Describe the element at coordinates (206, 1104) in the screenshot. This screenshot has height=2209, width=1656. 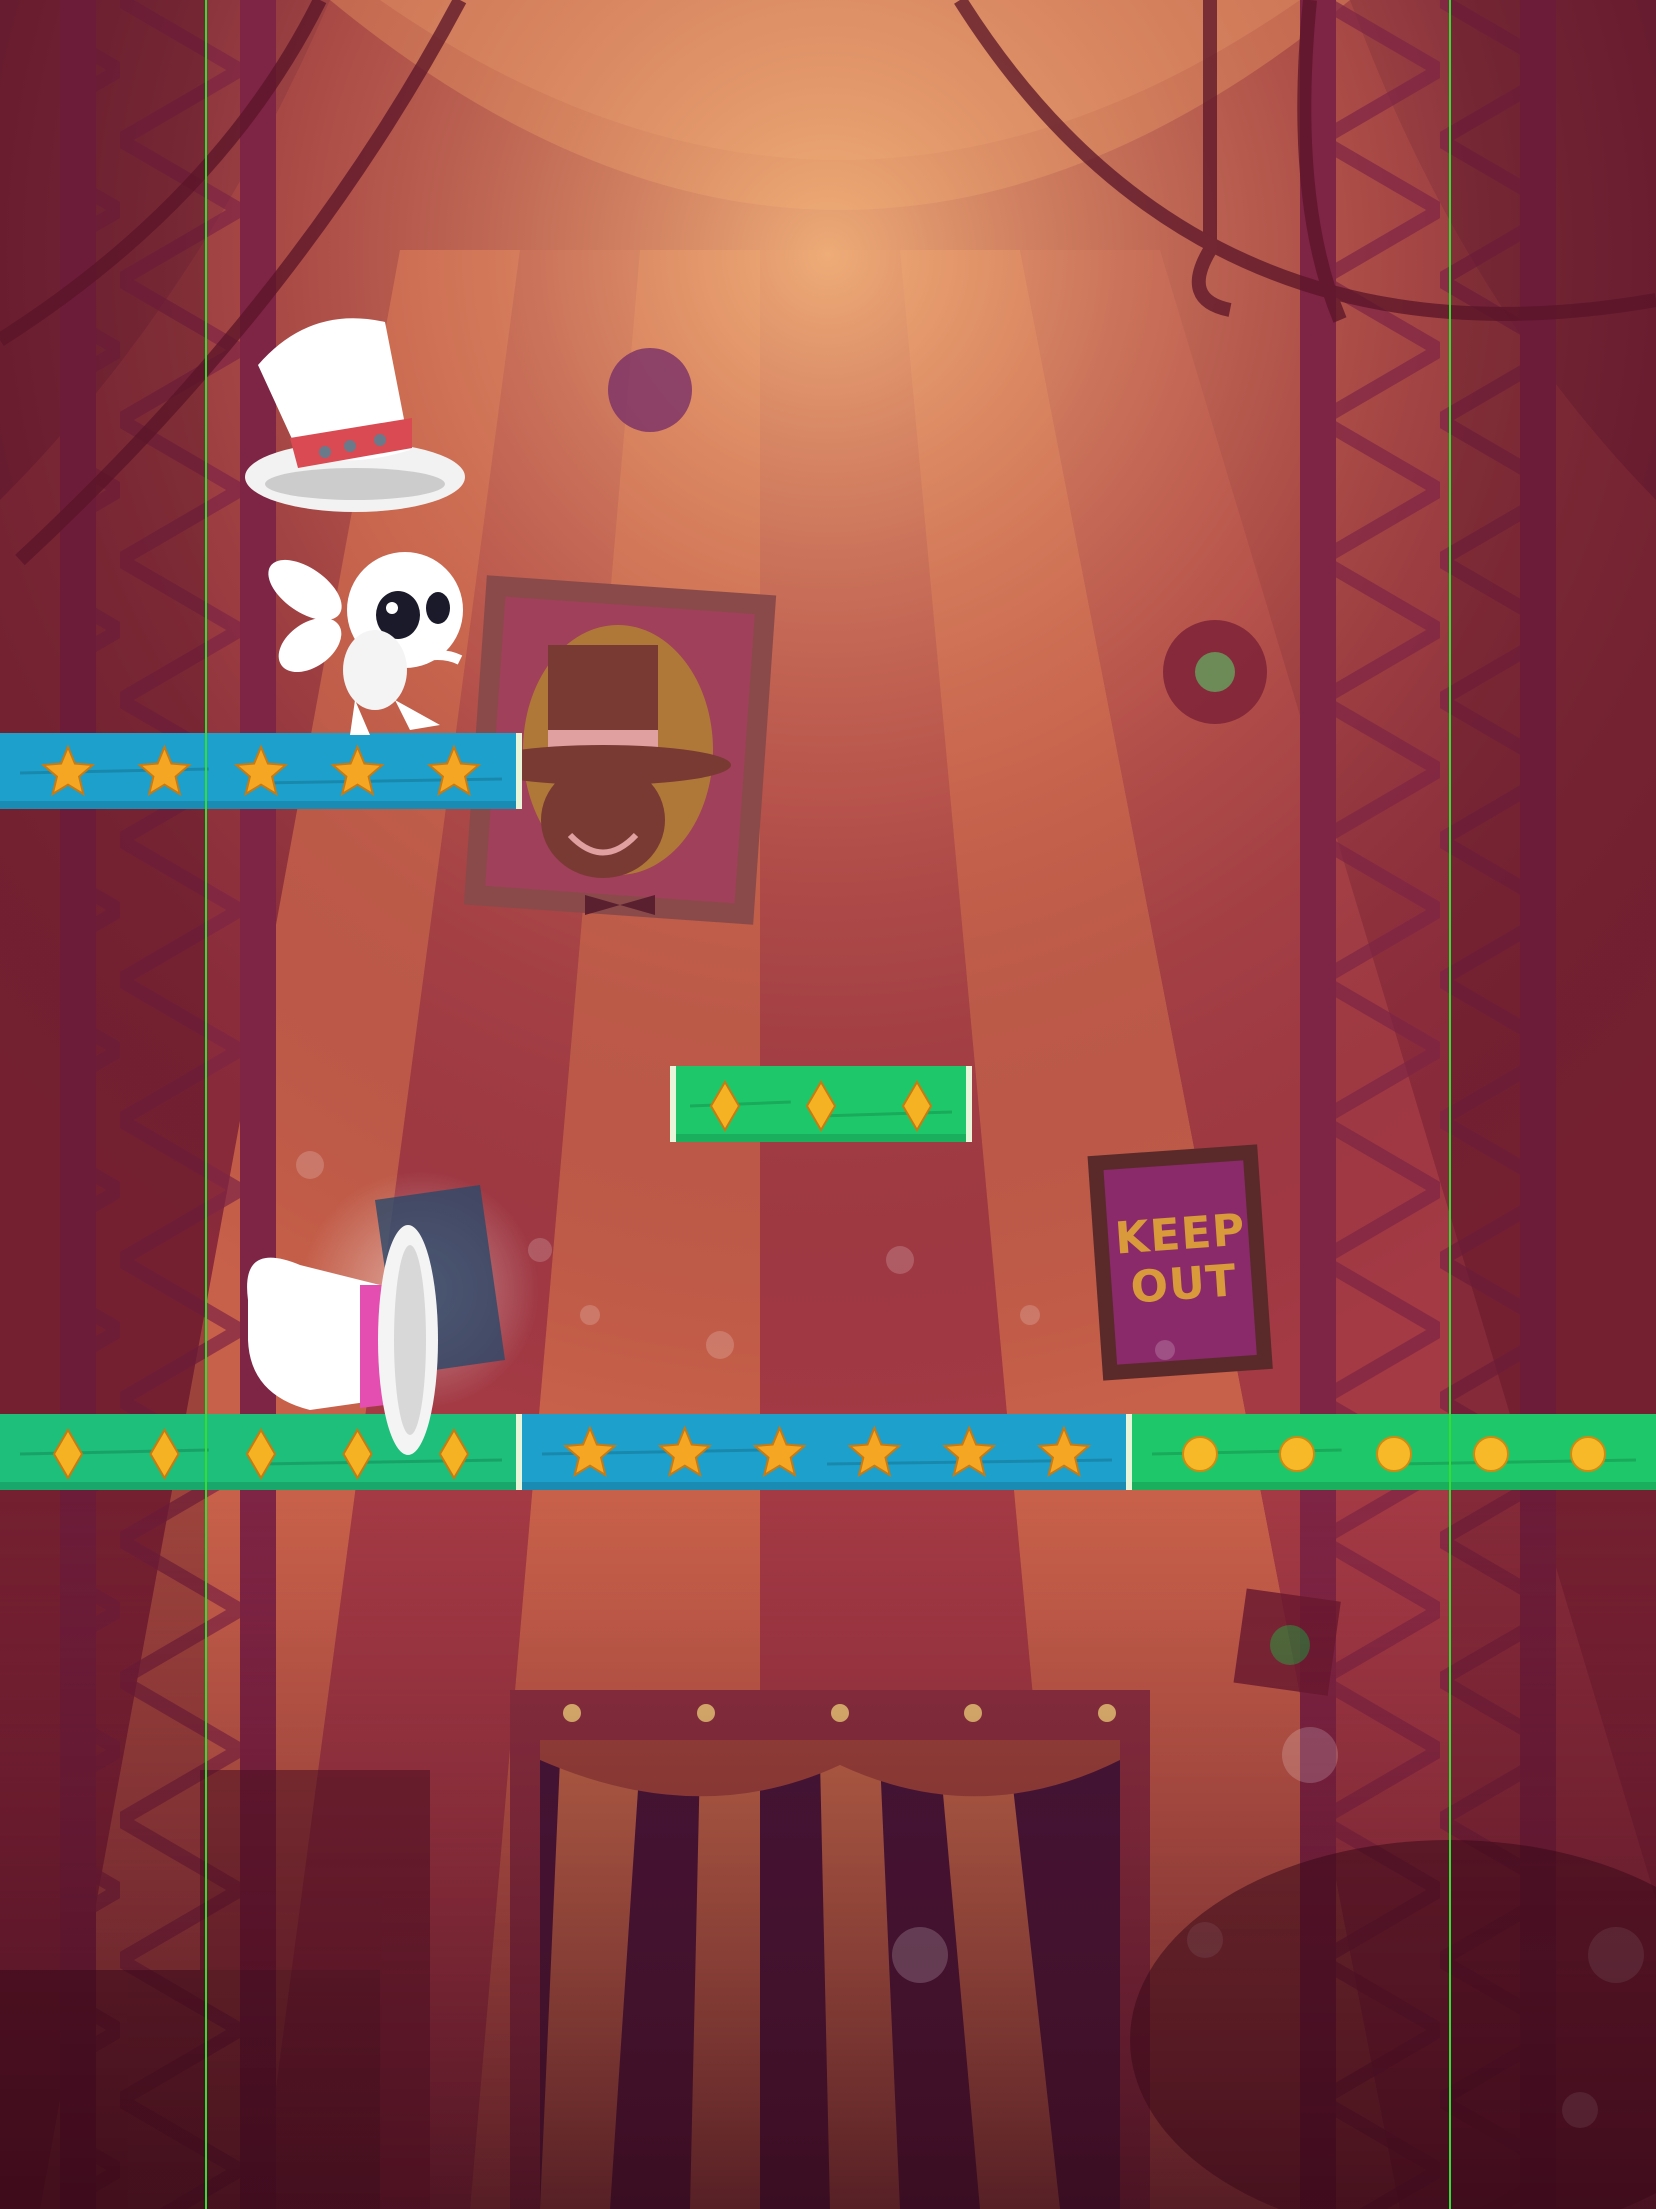
I see `guide-line-left` at that location.